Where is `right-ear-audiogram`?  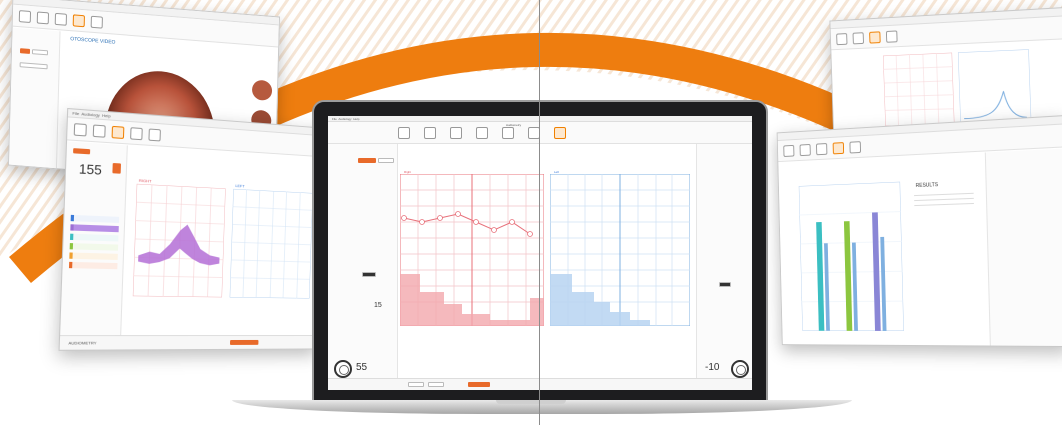
right-ear-audiogram is located at coordinates (472, 250).